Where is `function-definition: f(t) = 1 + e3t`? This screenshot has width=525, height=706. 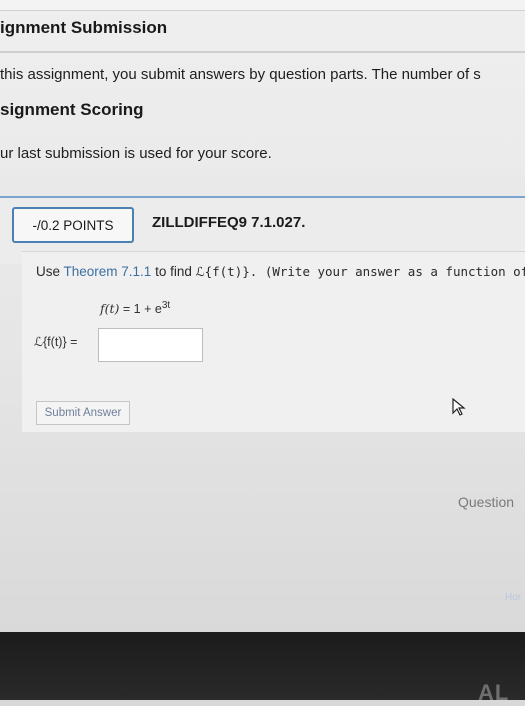 function-definition: f(t) = 1 + e3t is located at coordinates (135, 308).